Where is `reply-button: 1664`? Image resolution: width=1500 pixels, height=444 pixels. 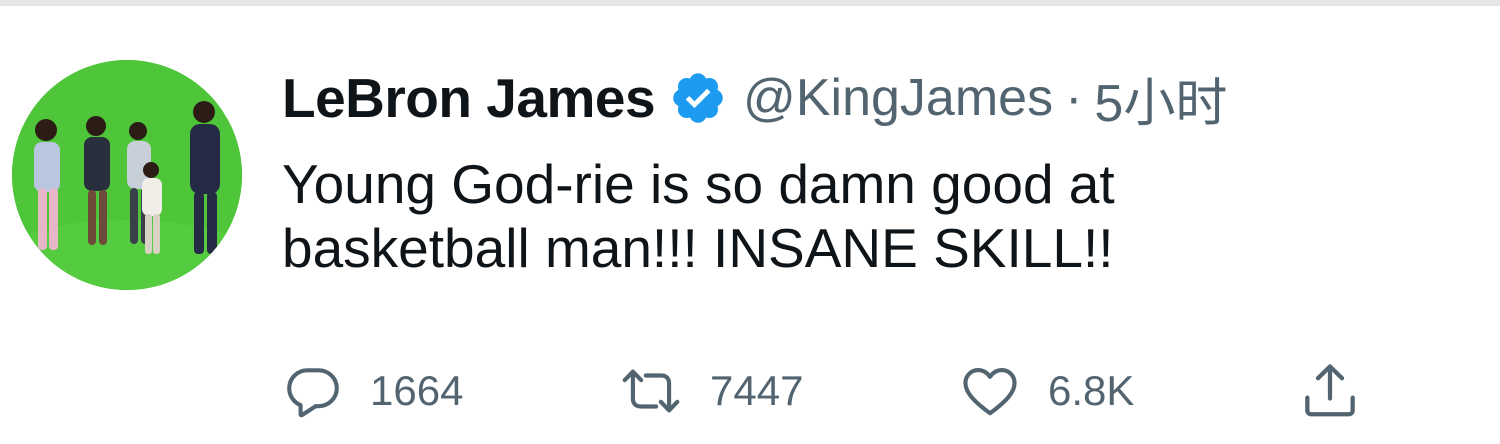 reply-button: 1664 is located at coordinates (372, 391).